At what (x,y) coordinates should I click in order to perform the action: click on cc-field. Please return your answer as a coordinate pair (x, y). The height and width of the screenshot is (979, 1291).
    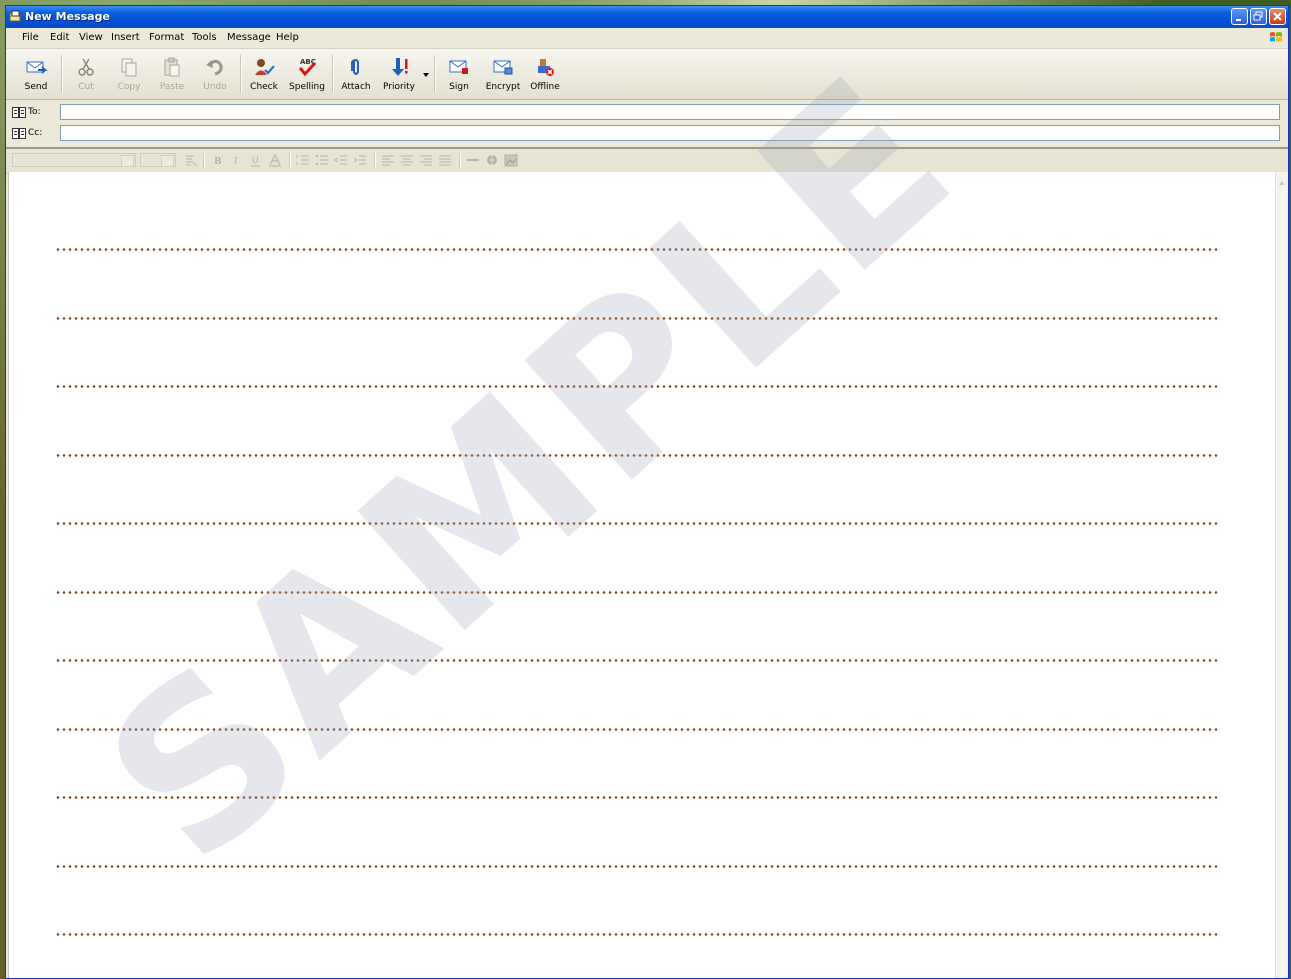
    Looking at the image, I should click on (670, 133).